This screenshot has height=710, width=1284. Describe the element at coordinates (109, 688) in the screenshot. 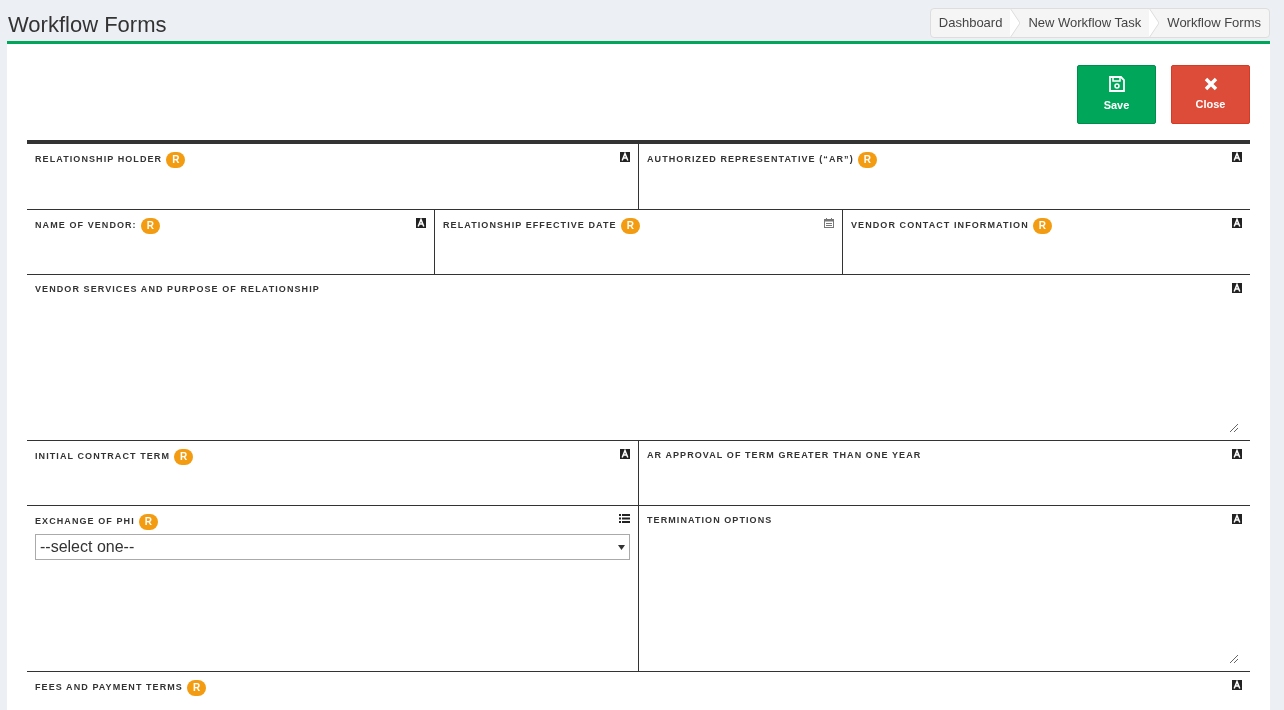

I see `field-label: FEES AND PAYMENT TERMS` at that location.